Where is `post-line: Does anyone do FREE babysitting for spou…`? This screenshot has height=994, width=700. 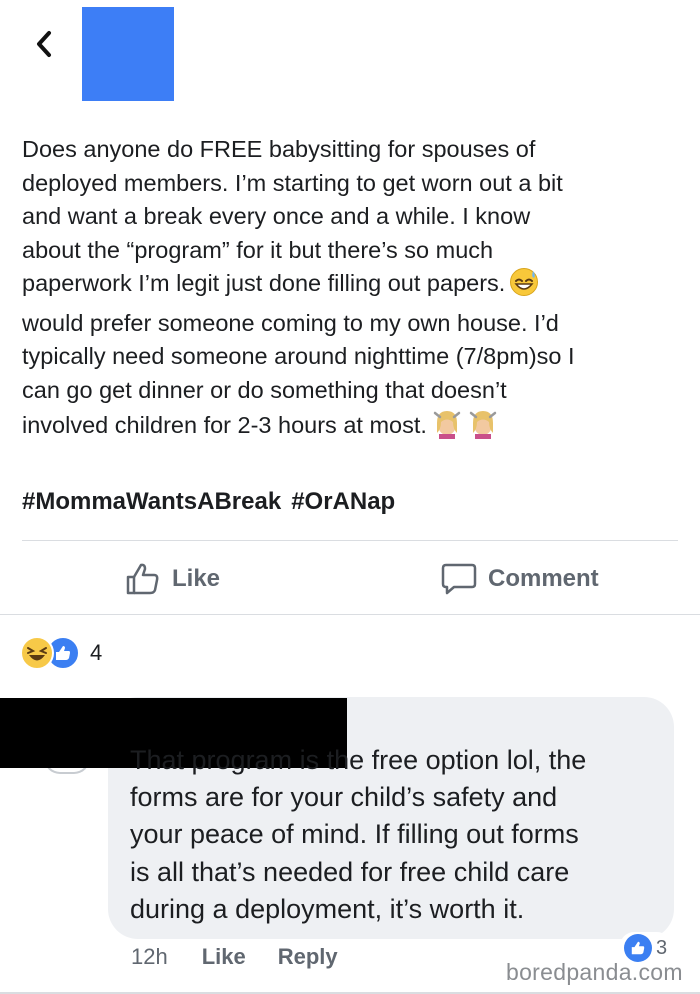
post-line: Does anyone do FREE babysitting for spou… is located at coordinates (279, 149).